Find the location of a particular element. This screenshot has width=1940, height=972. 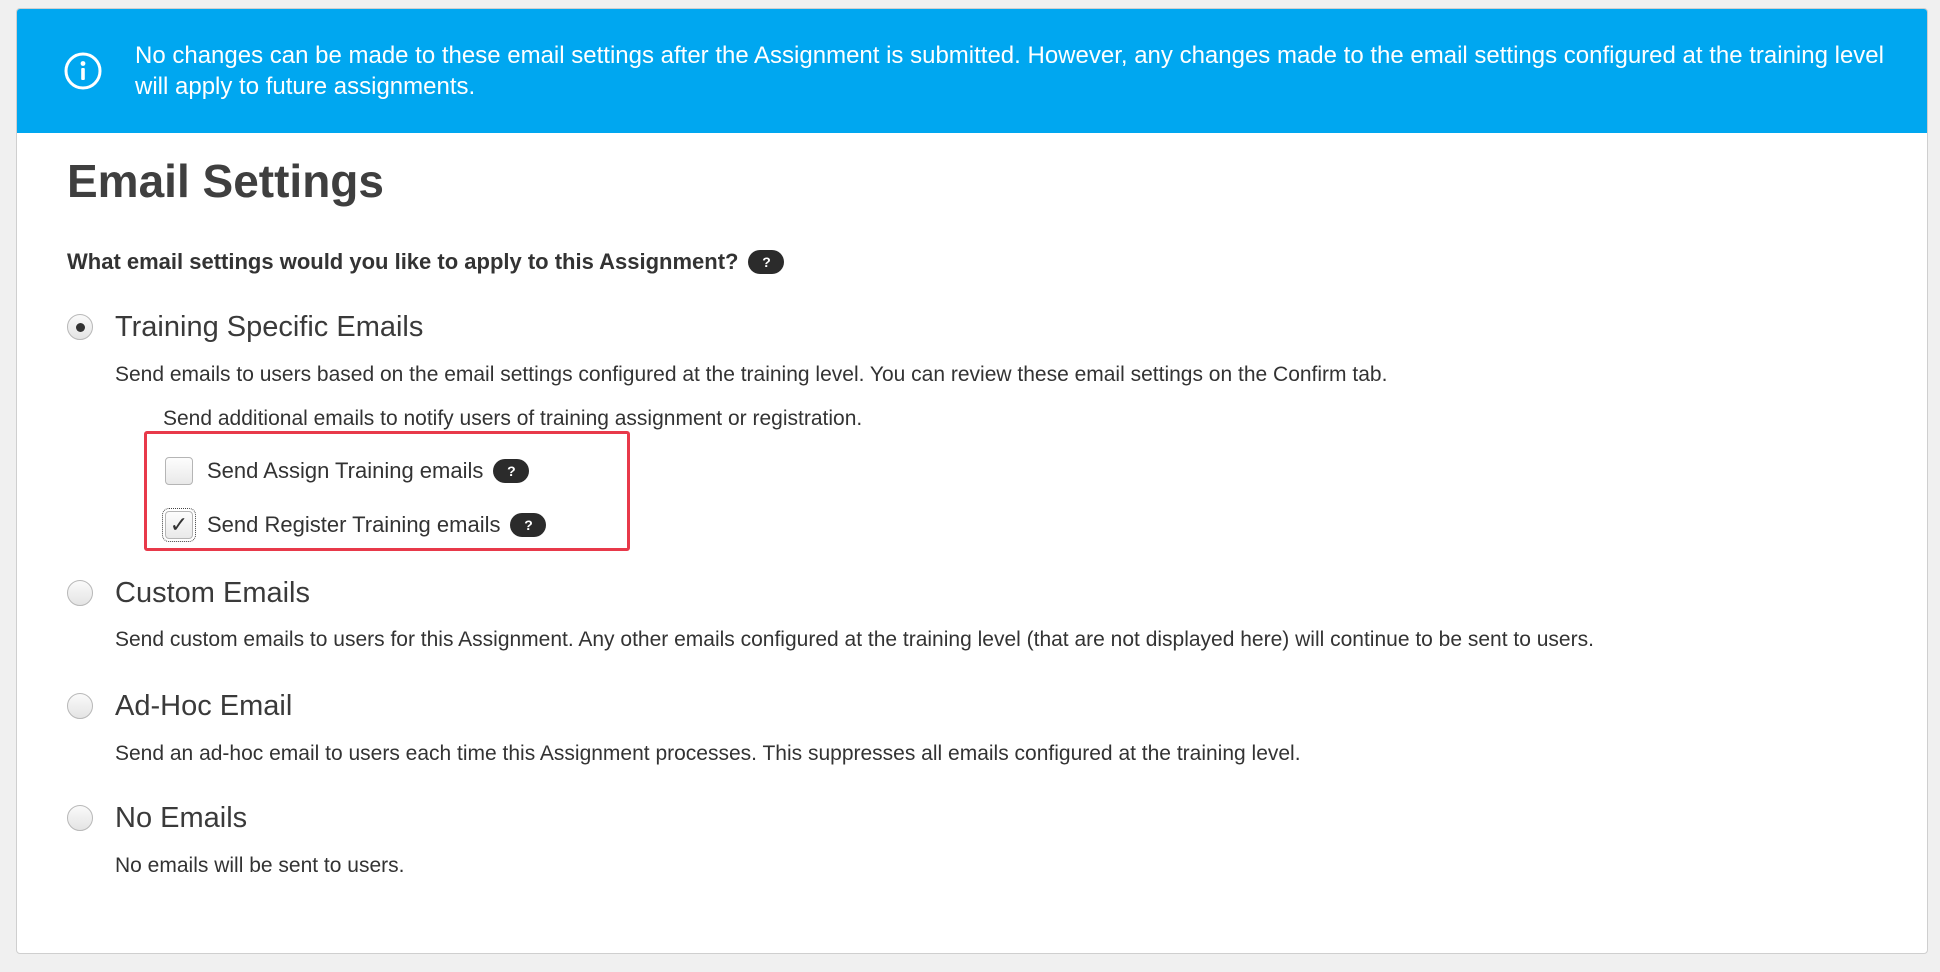

radio-option-no-emails: No Emails is located at coordinates (157, 818).